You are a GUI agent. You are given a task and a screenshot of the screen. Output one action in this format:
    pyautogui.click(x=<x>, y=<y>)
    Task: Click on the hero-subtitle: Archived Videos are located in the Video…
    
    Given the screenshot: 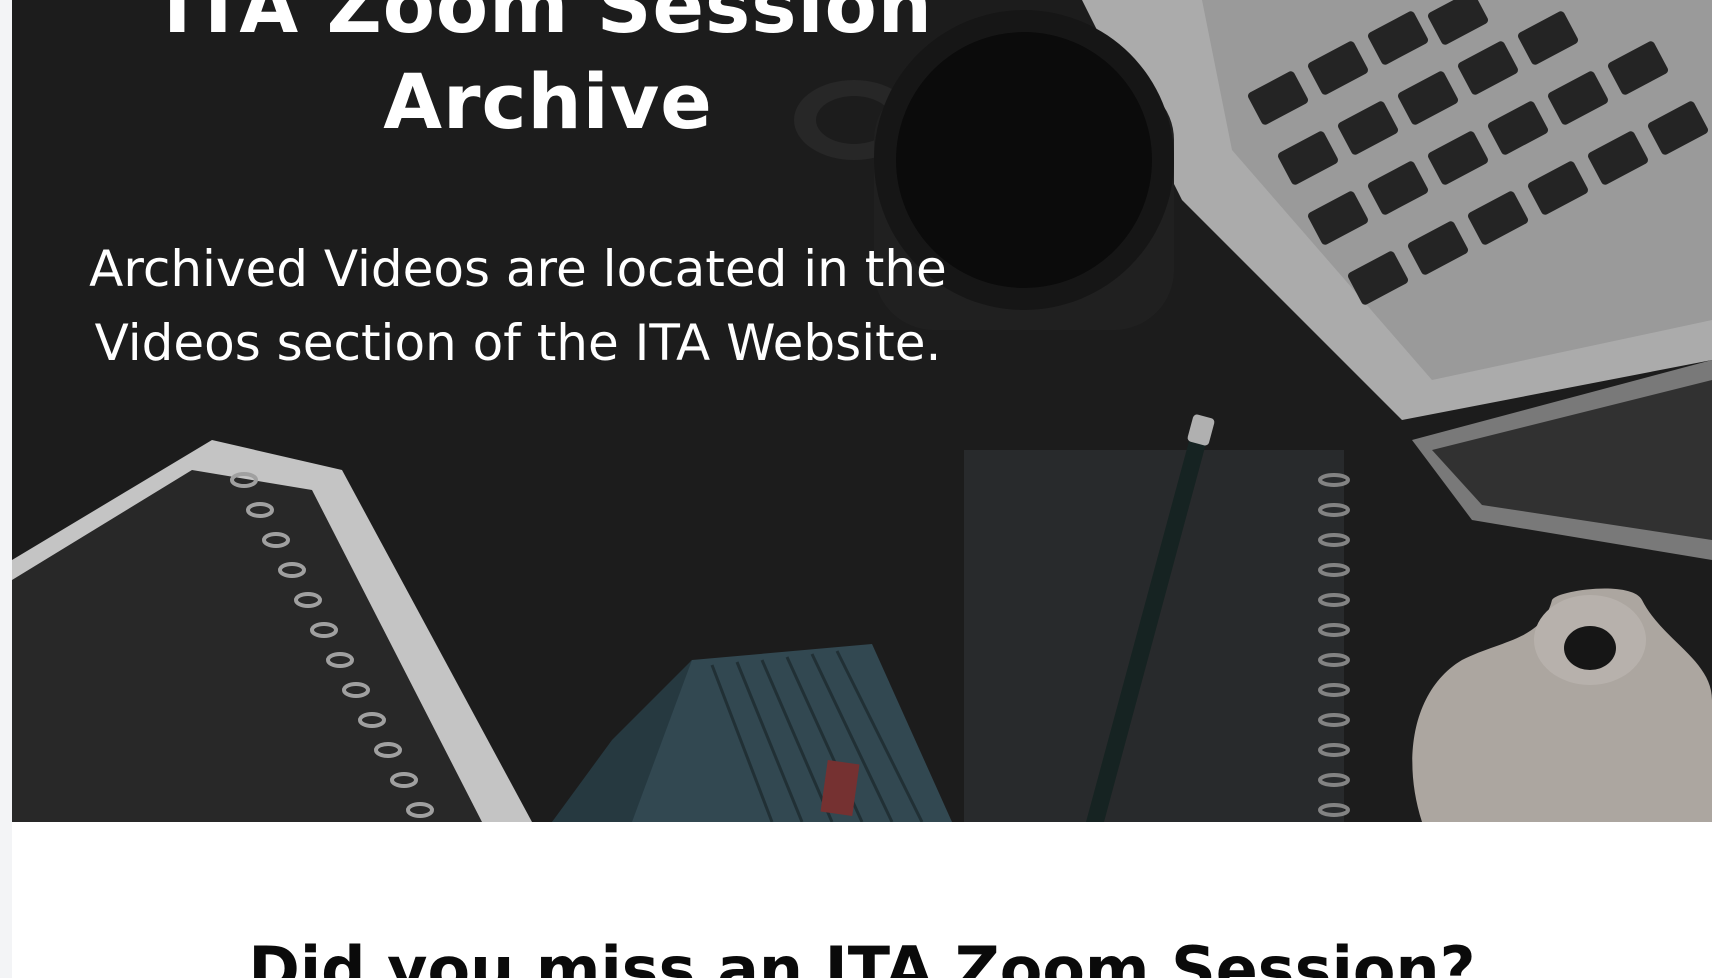 What is the action you would take?
    pyautogui.click(x=518, y=306)
    